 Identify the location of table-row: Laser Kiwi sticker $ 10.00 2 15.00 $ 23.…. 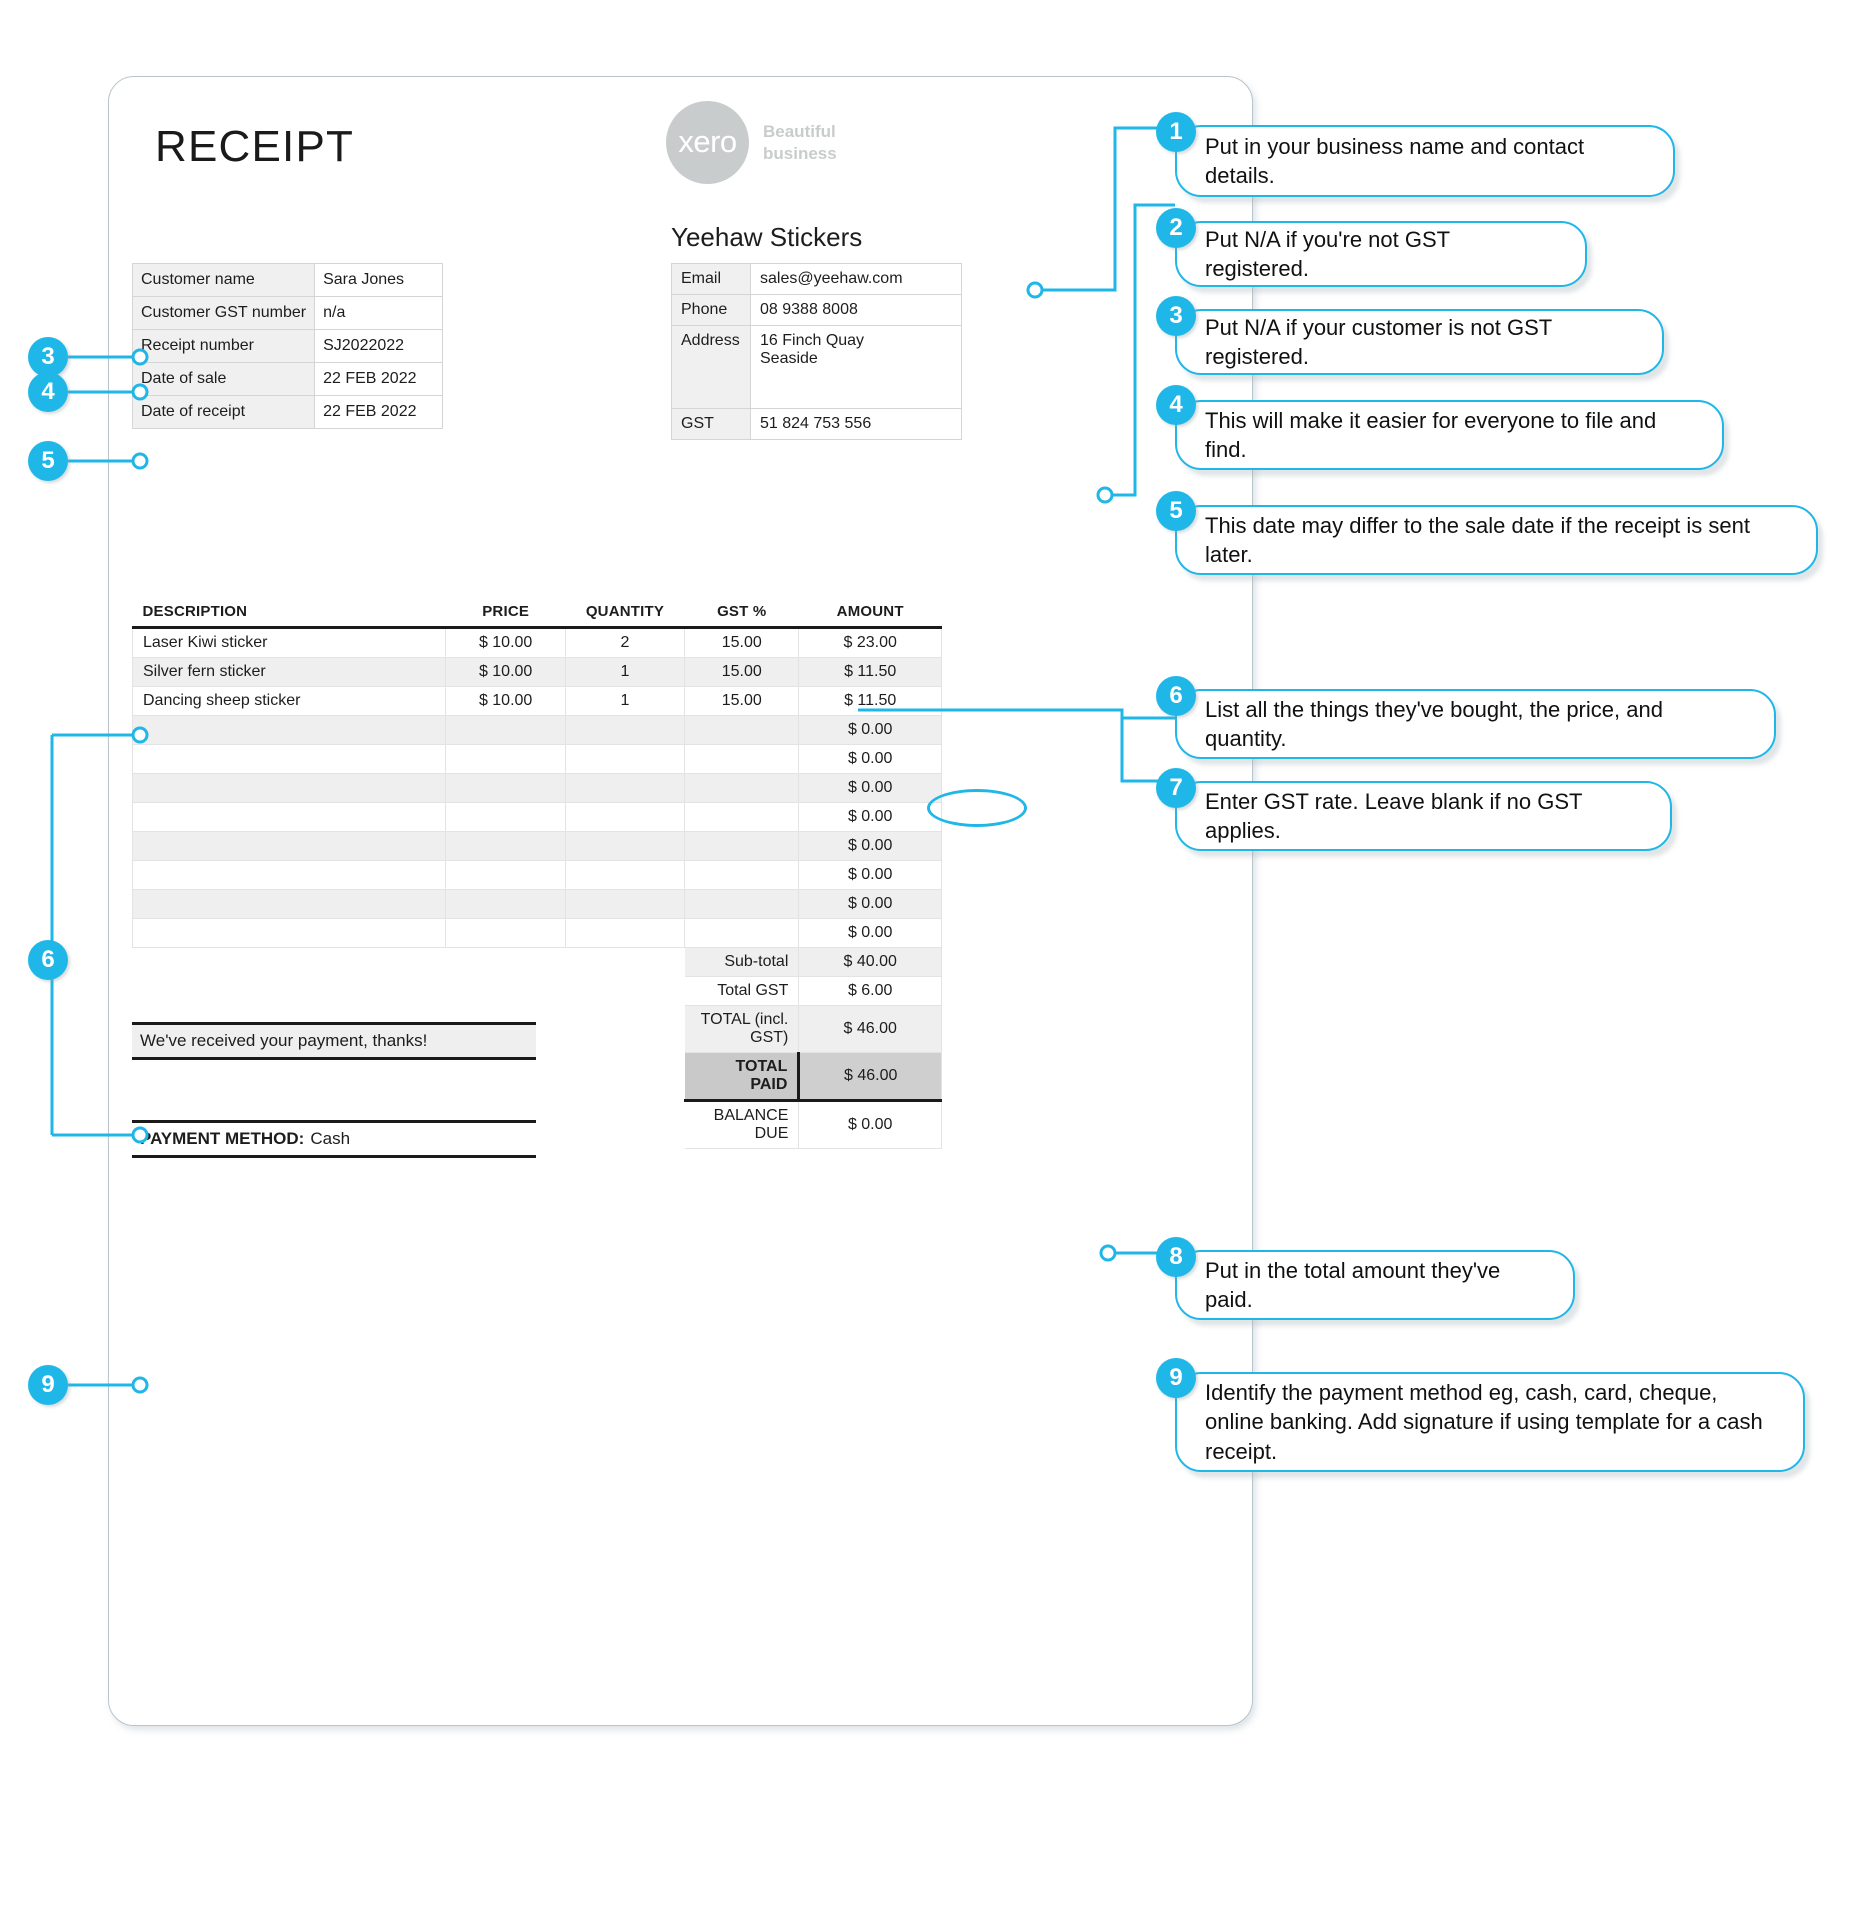
(536, 642).